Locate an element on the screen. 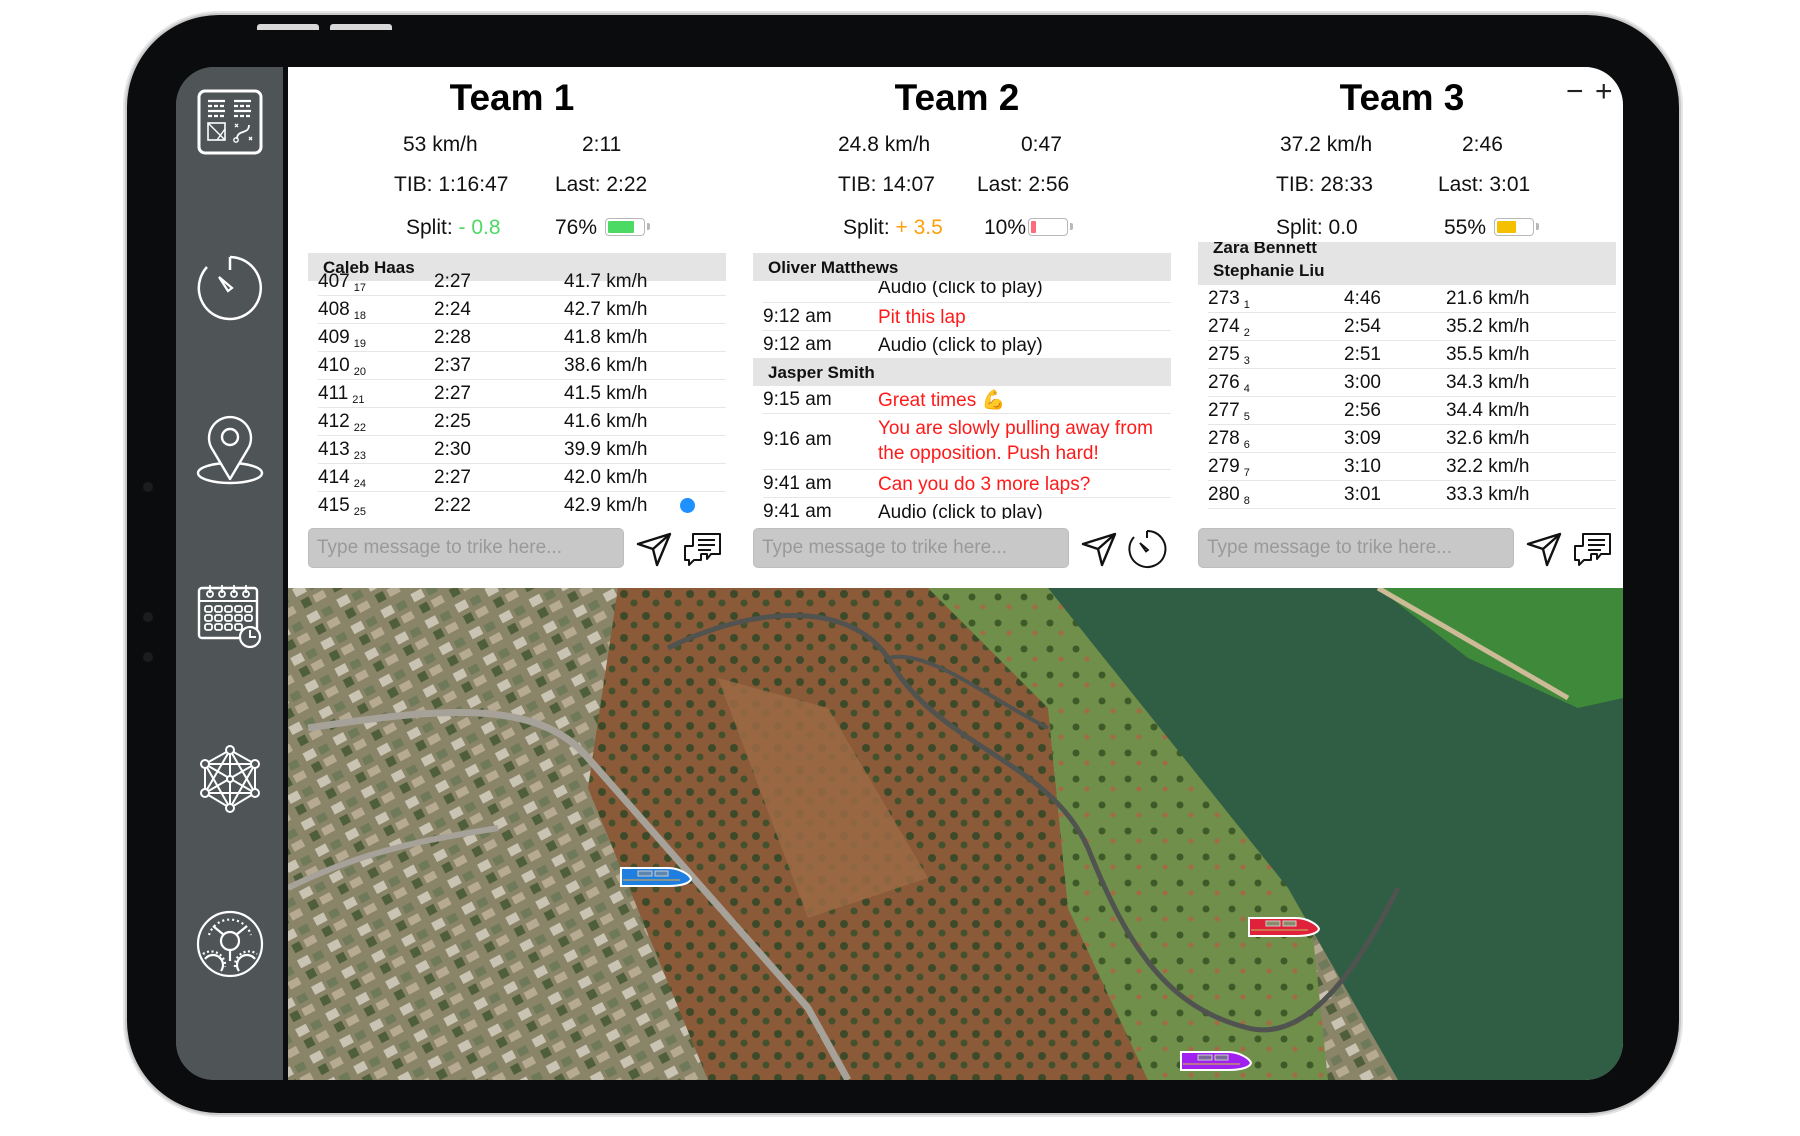 The height and width of the screenshot is (1136, 1800). network-mesh-icon is located at coordinates (230, 779).